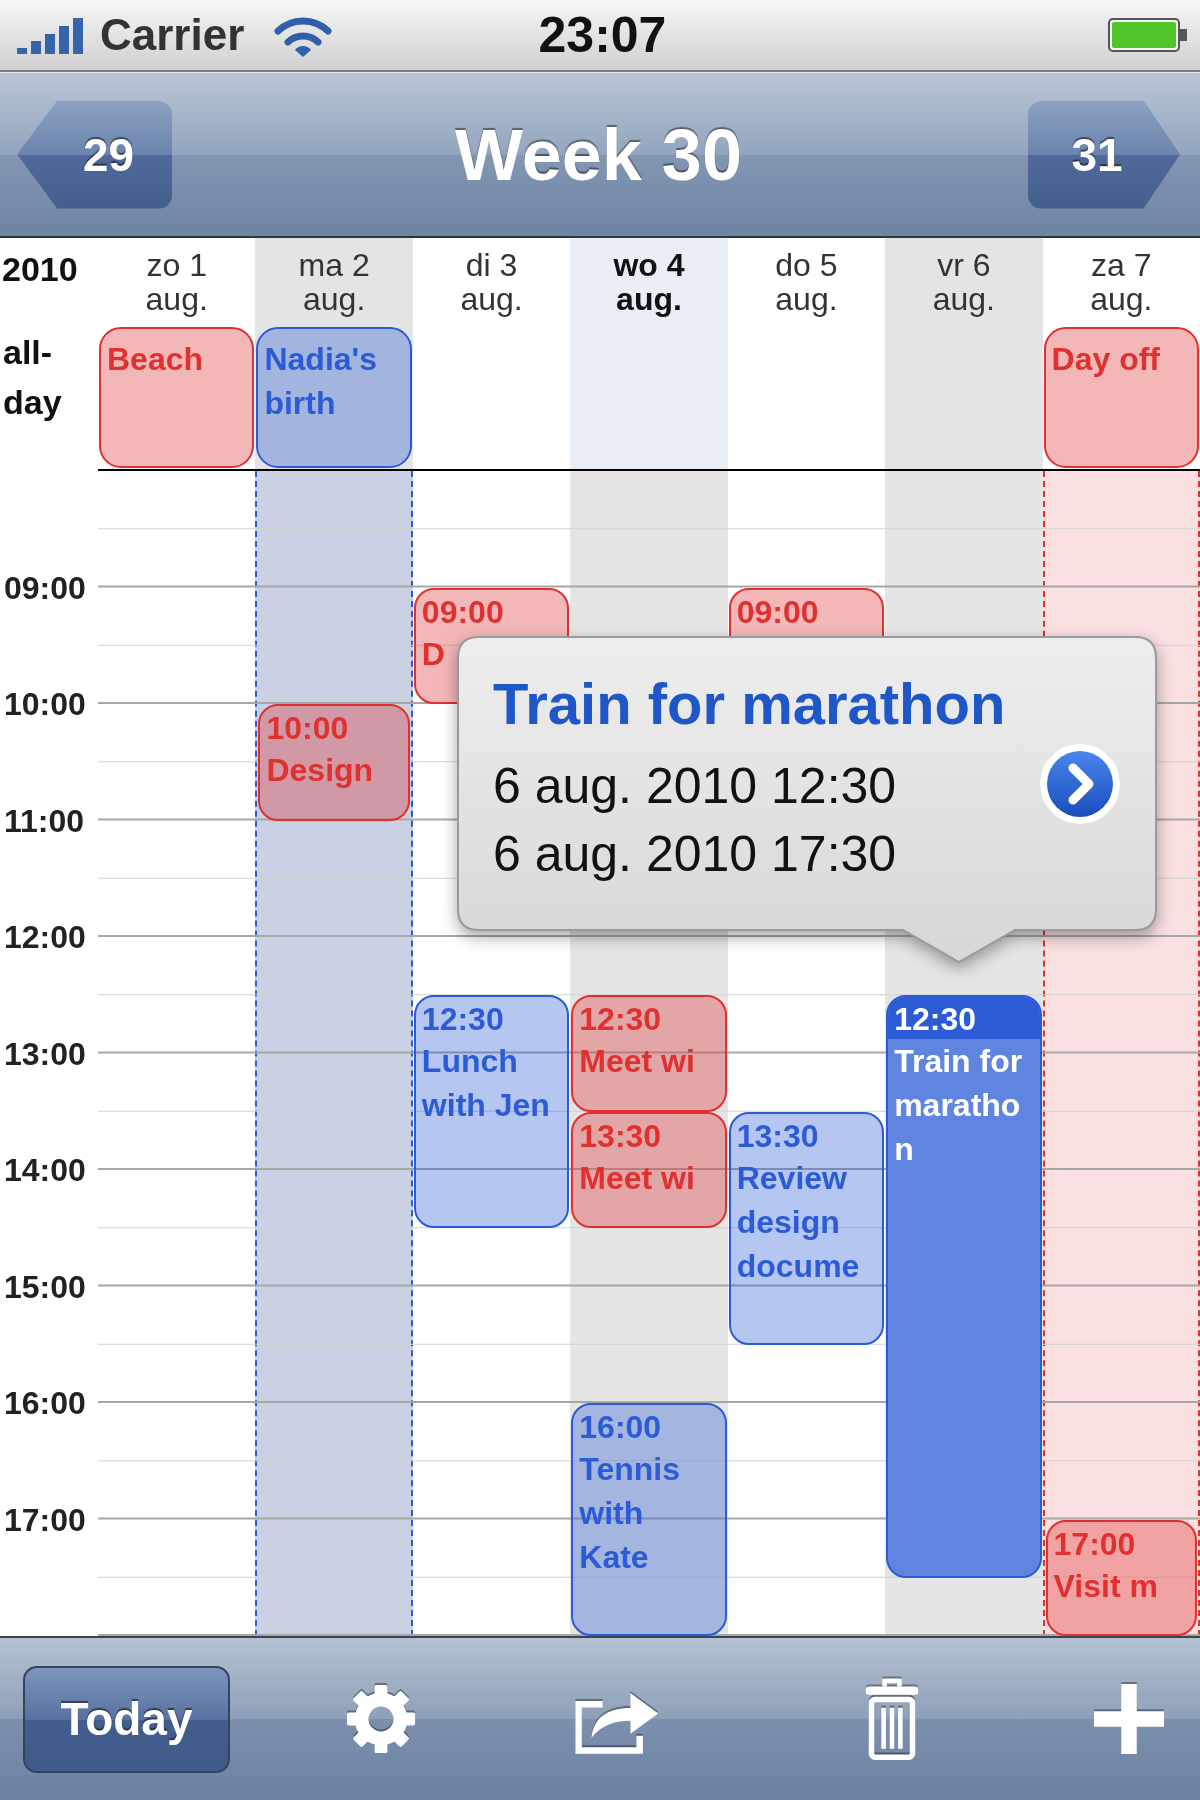 The width and height of the screenshot is (1200, 1800). Describe the element at coordinates (649, 282) in the screenshot. I see `day-label: wo 4 aug.` at that location.